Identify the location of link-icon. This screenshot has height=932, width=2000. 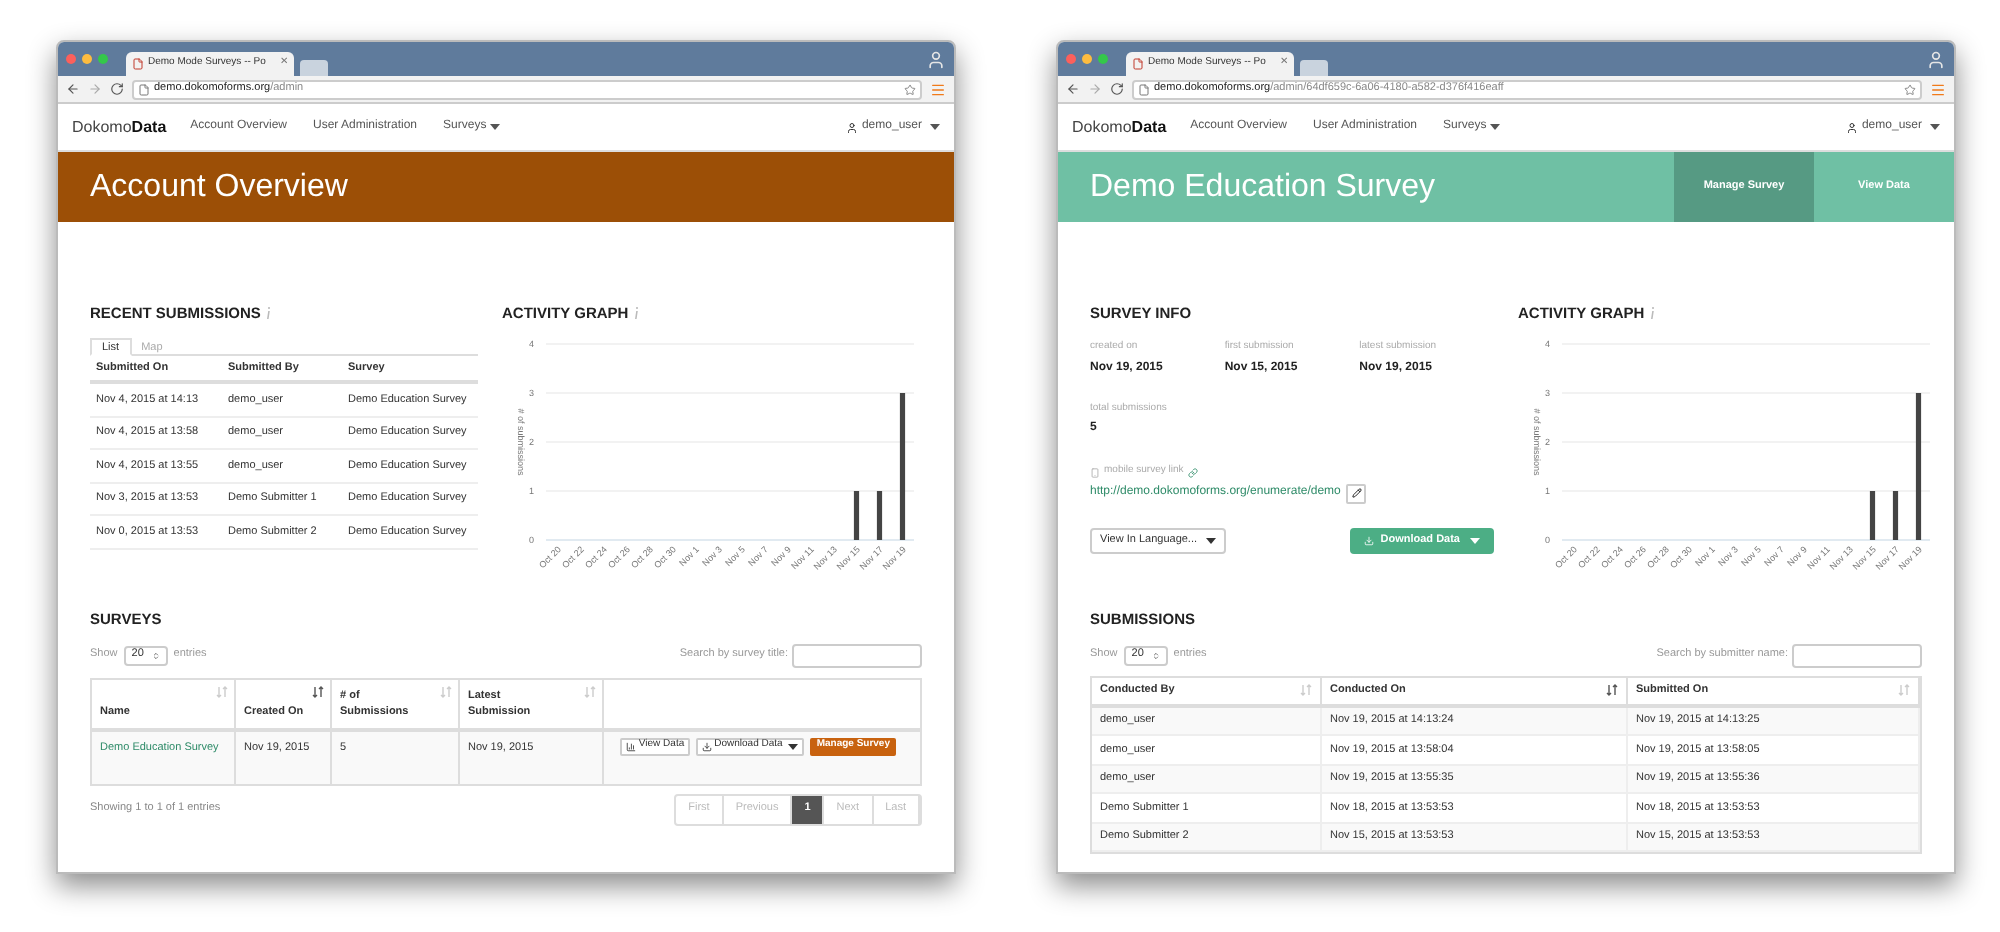
(1192, 472).